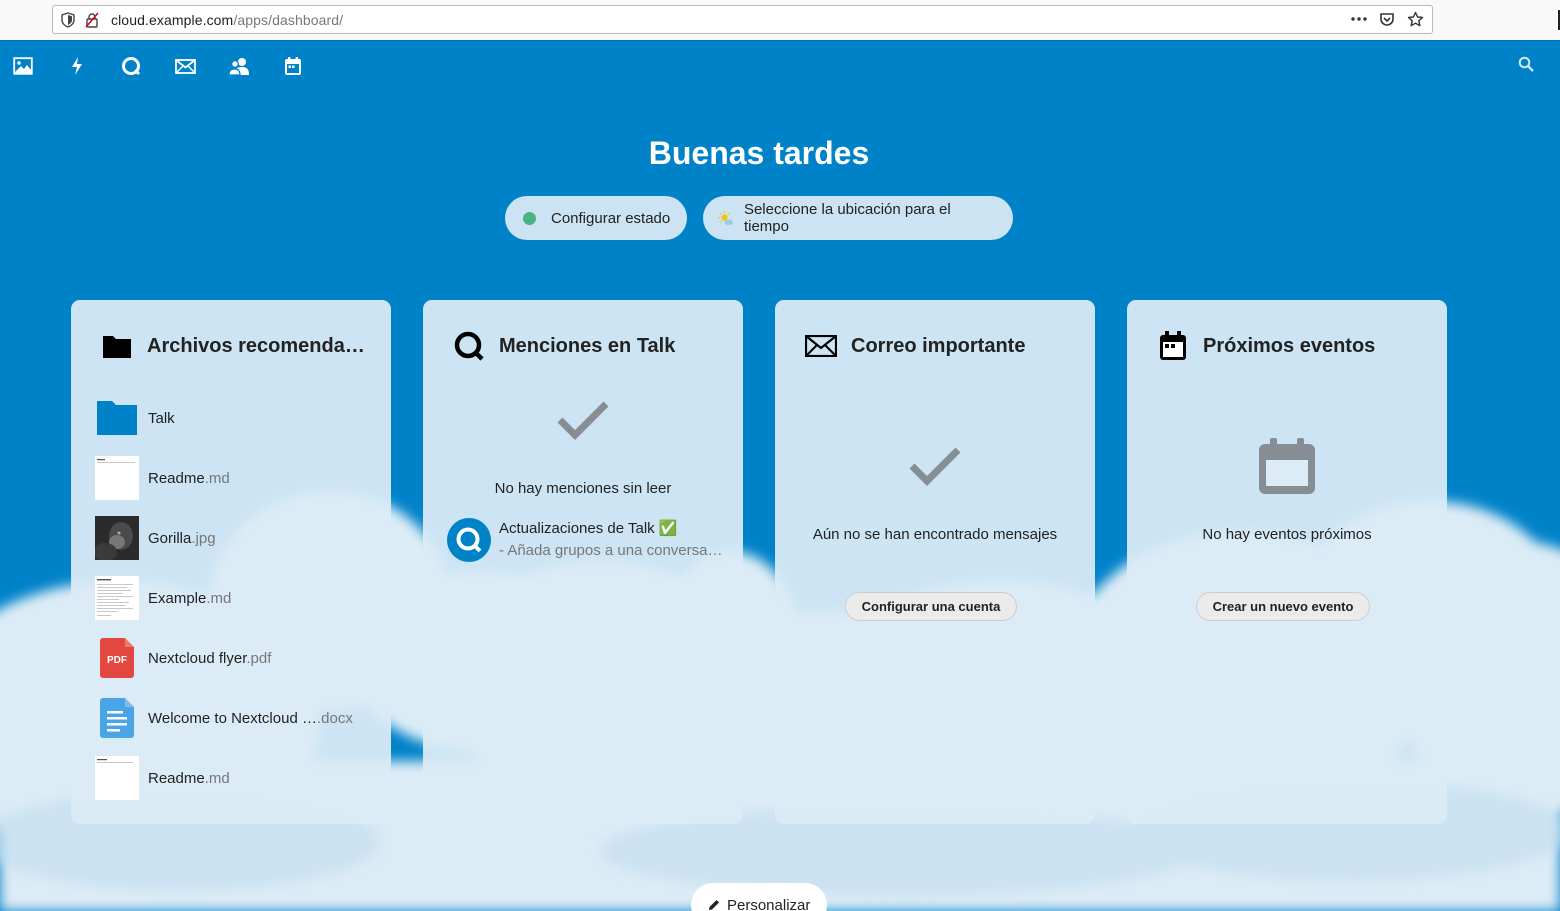 Image resolution: width=1560 pixels, height=911 pixels. I want to click on conversation-title: Actualizaciones de Talk ✅, so click(588, 528).